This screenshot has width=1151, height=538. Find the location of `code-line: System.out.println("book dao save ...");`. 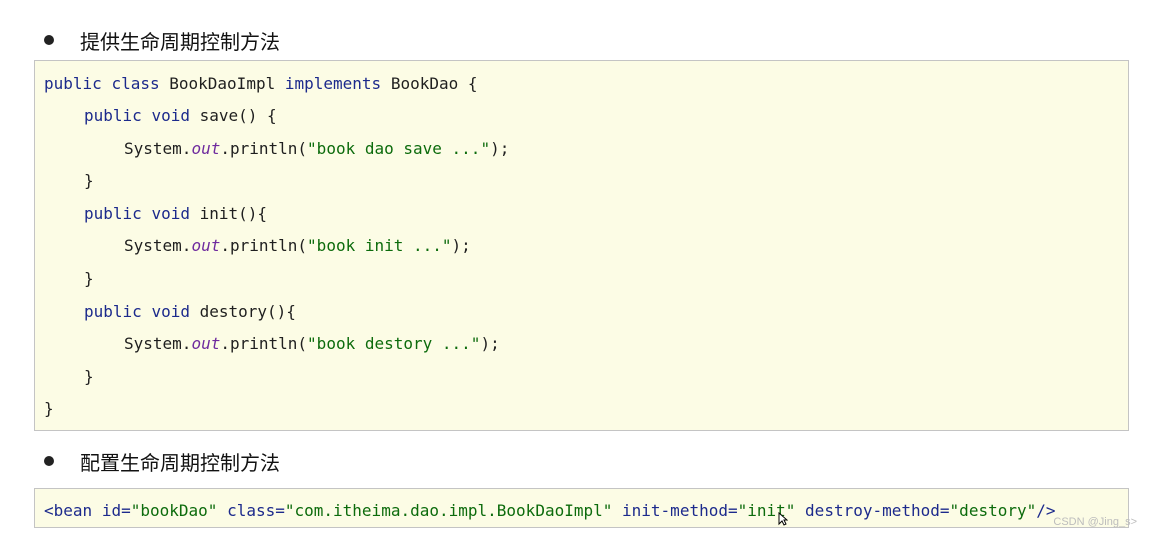

code-line: System.out.println("book dao save ..."); is located at coordinates (316, 149).